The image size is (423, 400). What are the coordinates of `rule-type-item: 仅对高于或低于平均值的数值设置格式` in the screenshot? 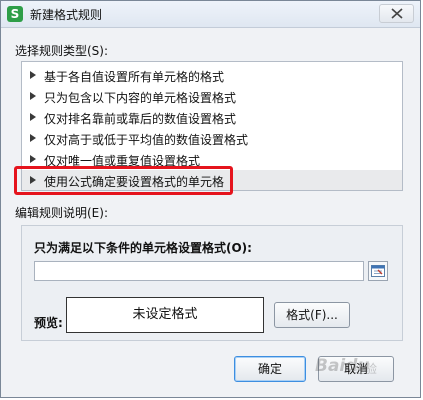 It's located at (212, 138).